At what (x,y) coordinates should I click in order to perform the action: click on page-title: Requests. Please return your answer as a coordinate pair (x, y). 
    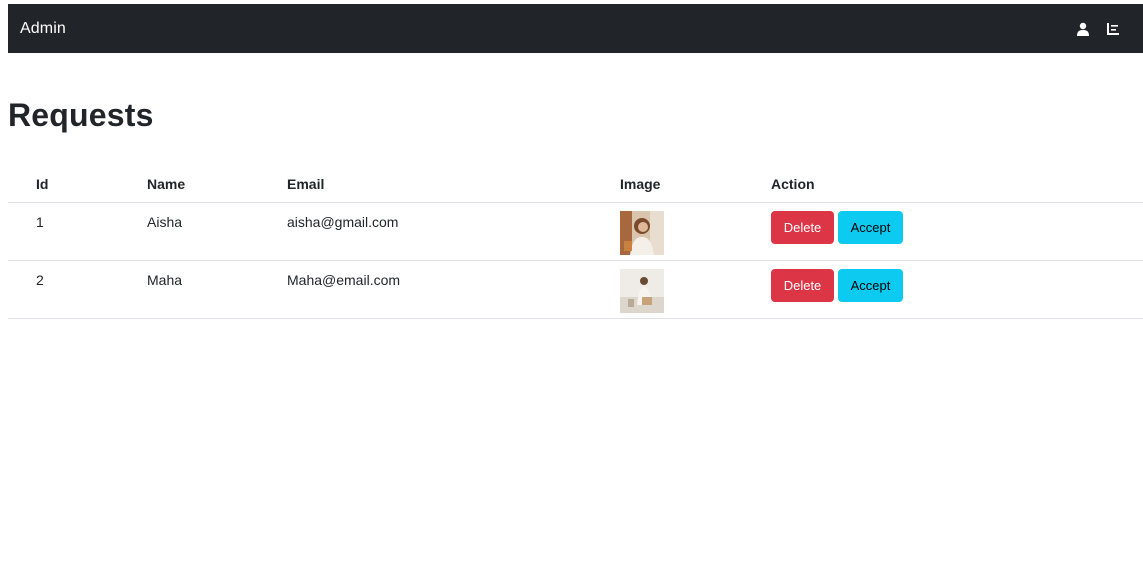
    Looking at the image, I should click on (81, 115).